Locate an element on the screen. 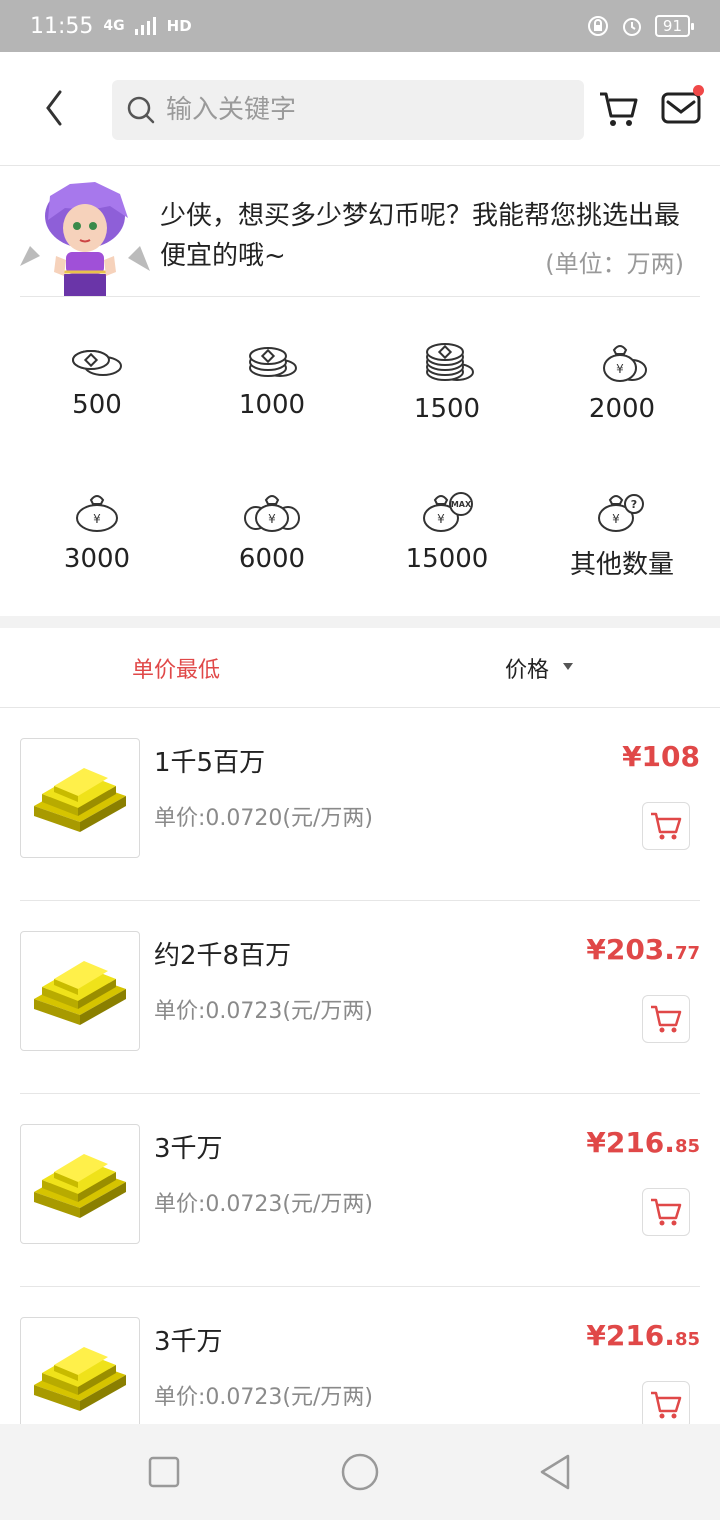  notification-dot is located at coordinates (698, 90).